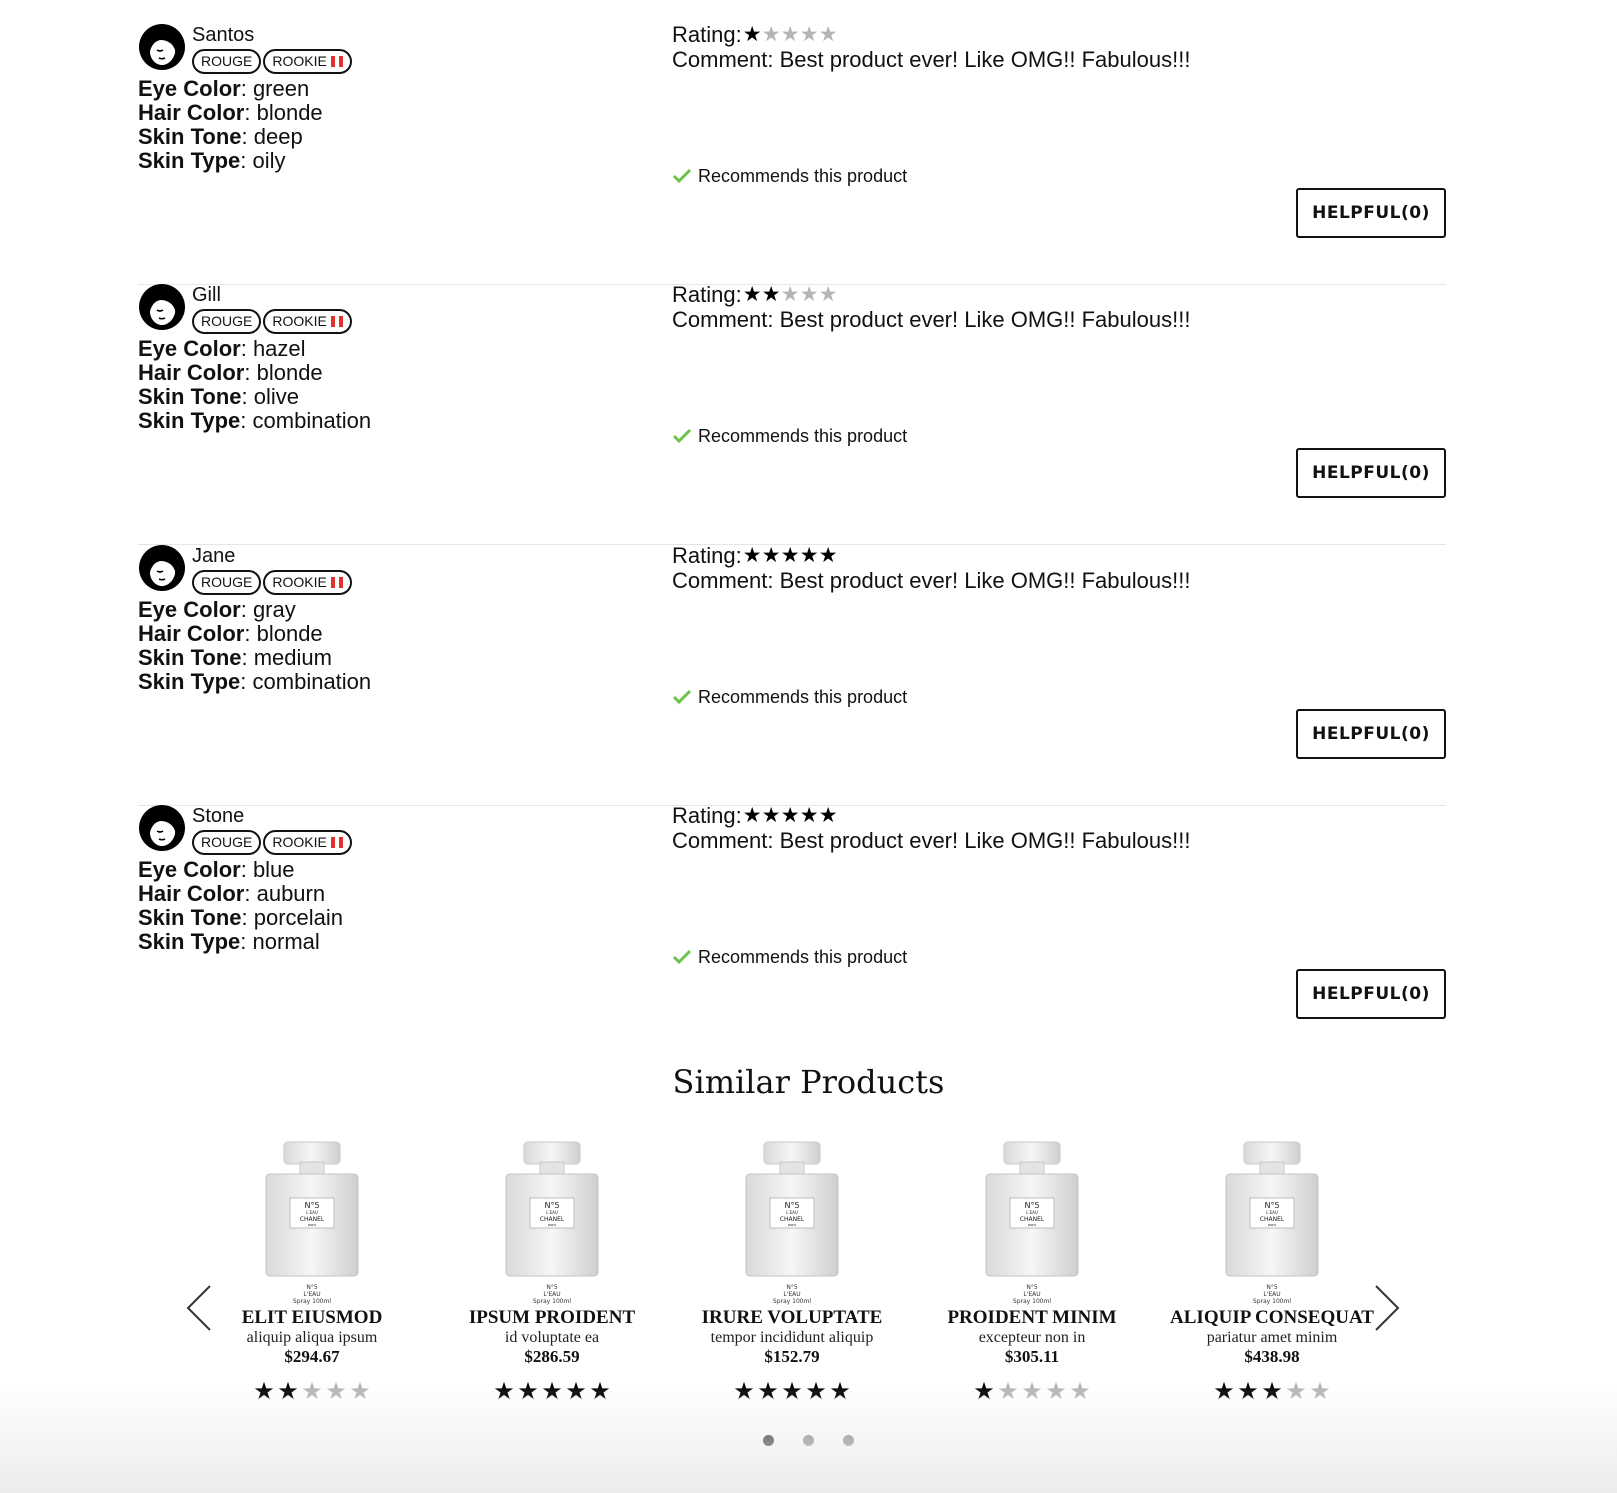  Describe the element at coordinates (206, 295) in the screenshot. I see `reviewer-name: Gill` at that location.